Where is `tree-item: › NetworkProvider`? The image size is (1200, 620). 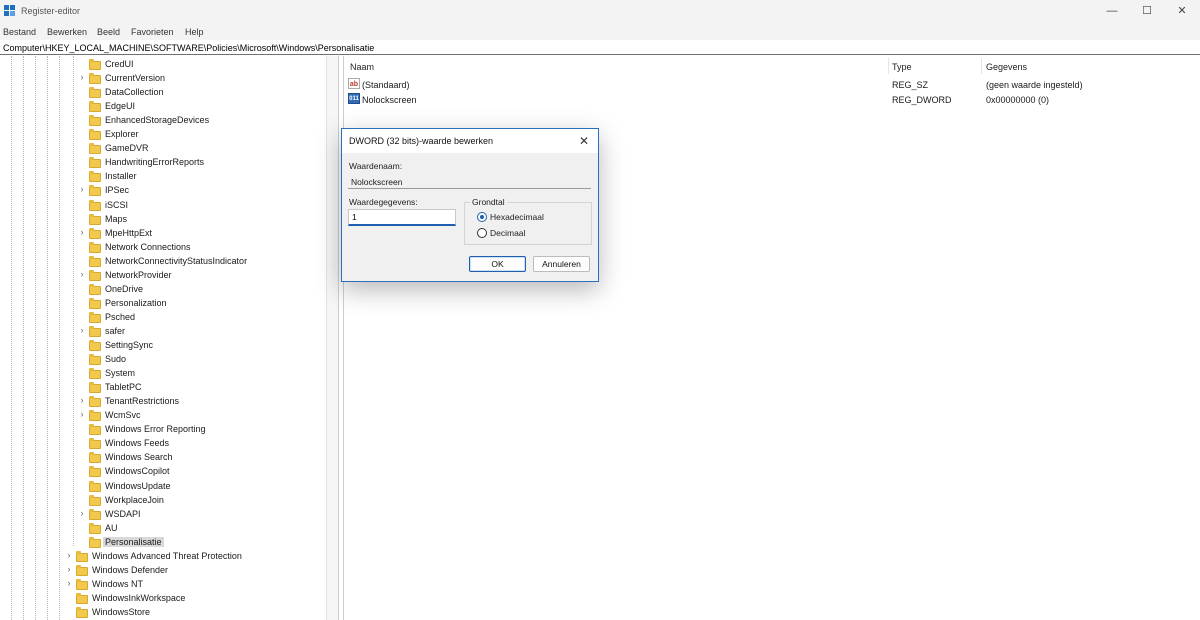
tree-item: › NetworkProvider is located at coordinates (202, 276).